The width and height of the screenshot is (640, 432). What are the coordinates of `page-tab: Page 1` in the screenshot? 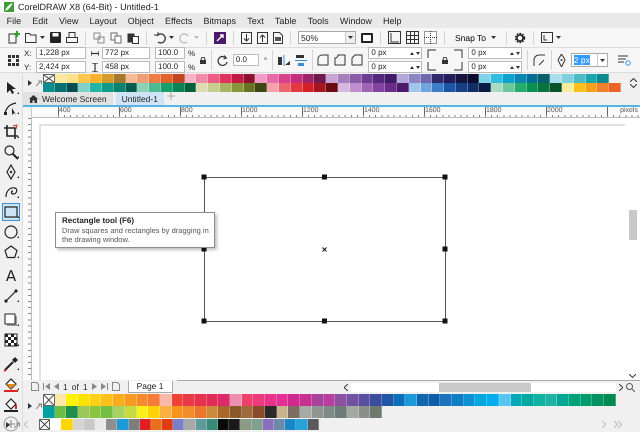 It's located at (150, 386).